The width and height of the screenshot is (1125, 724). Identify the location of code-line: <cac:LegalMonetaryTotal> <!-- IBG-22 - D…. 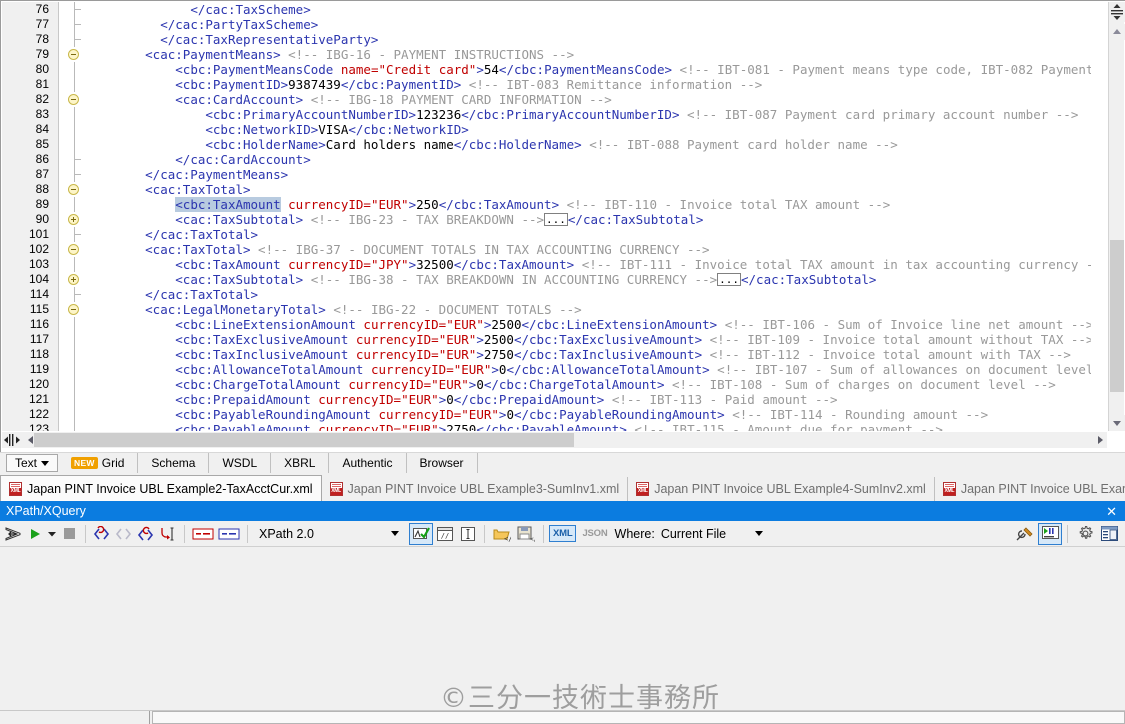
(595, 309).